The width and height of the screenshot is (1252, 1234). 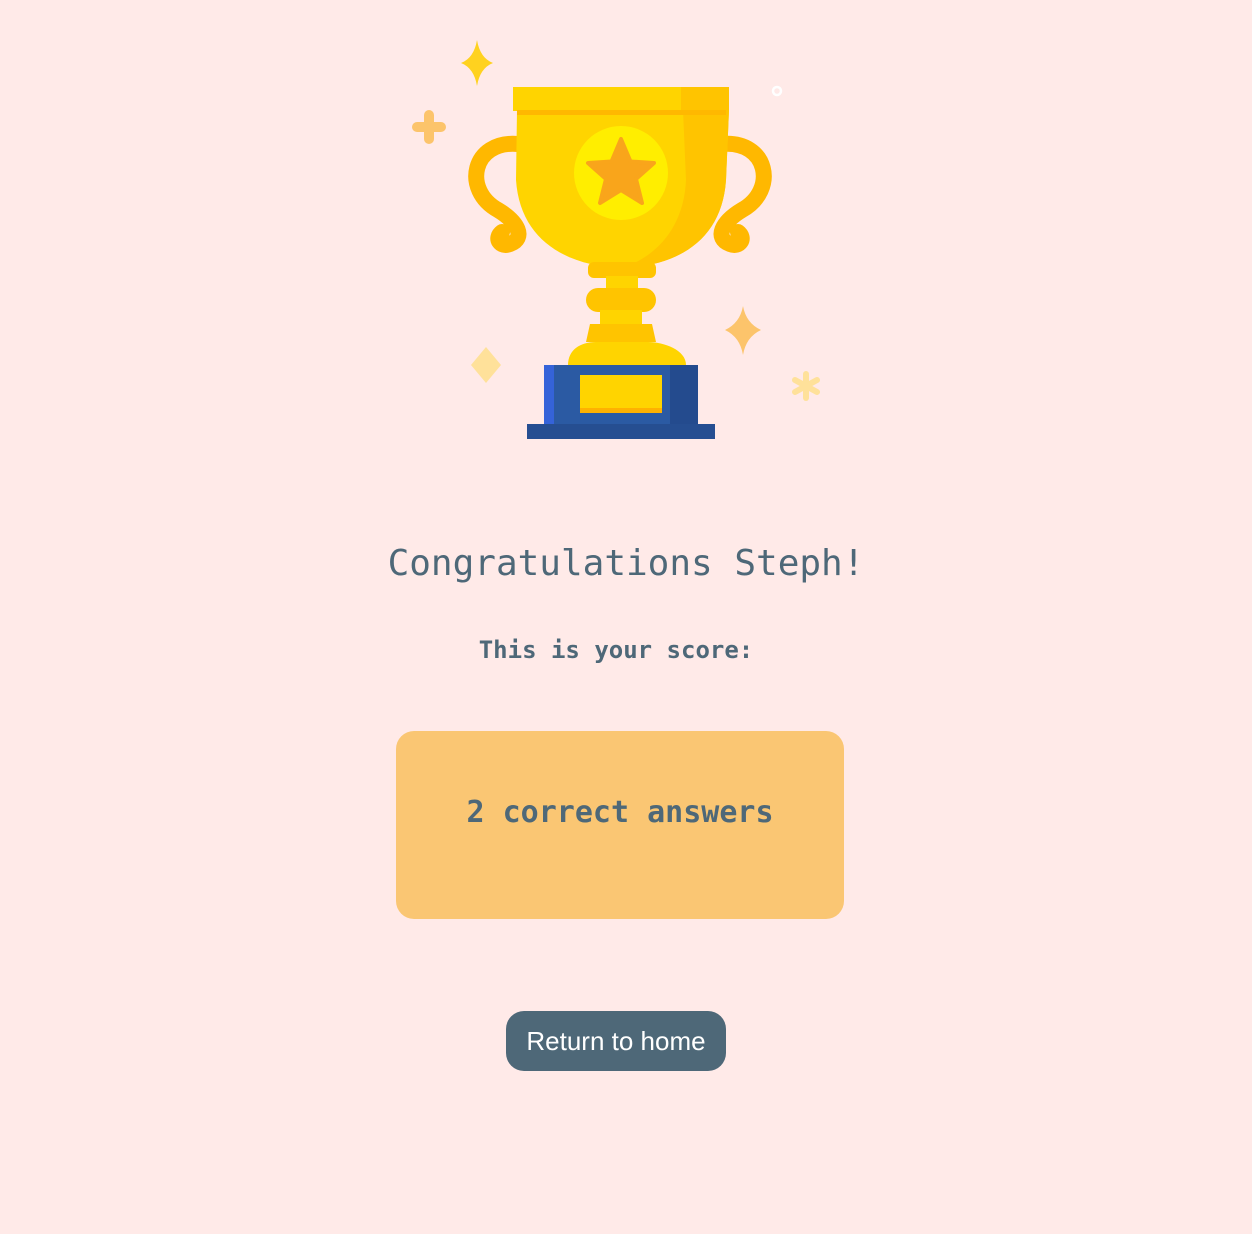 I want to click on score-card: 2 correct answers, so click(x=620, y=825).